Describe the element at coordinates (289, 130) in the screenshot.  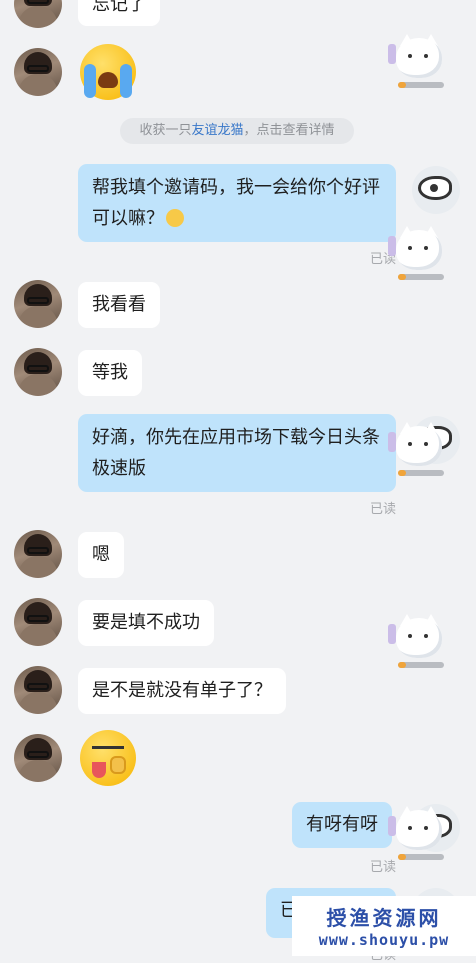
I see `notice-suffix: ，点击查看详情` at that location.